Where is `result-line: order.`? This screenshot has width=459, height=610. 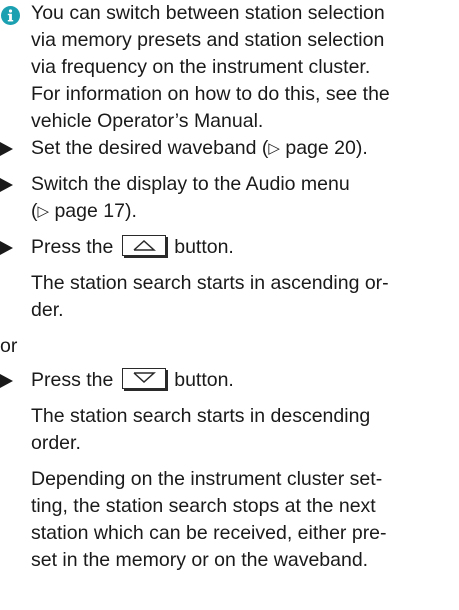 result-line: order. is located at coordinates (56, 443).